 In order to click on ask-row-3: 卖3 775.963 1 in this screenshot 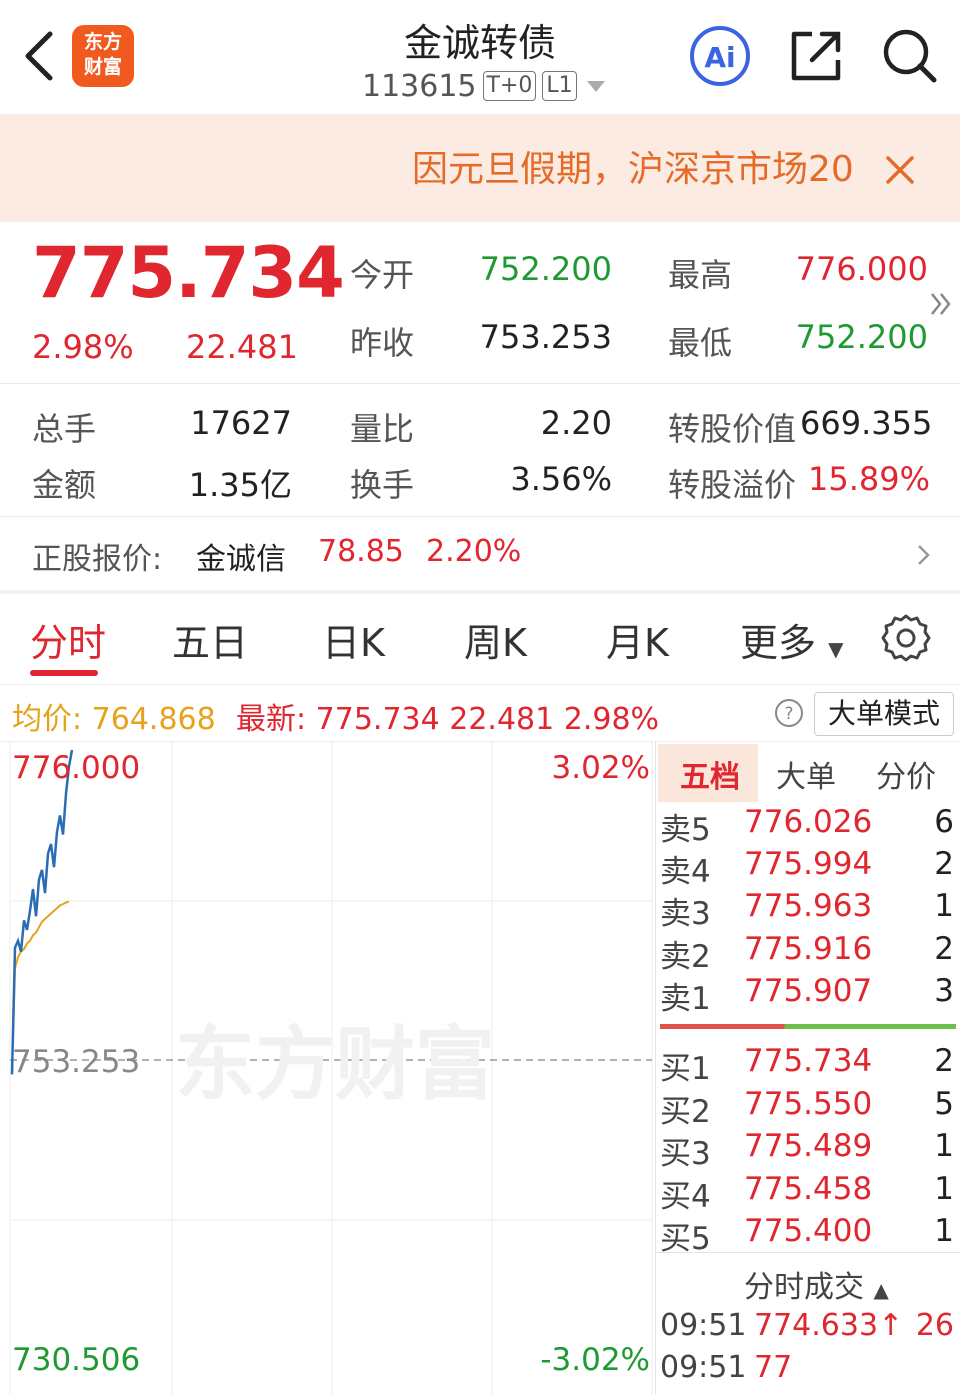, I will do `click(808, 910)`.